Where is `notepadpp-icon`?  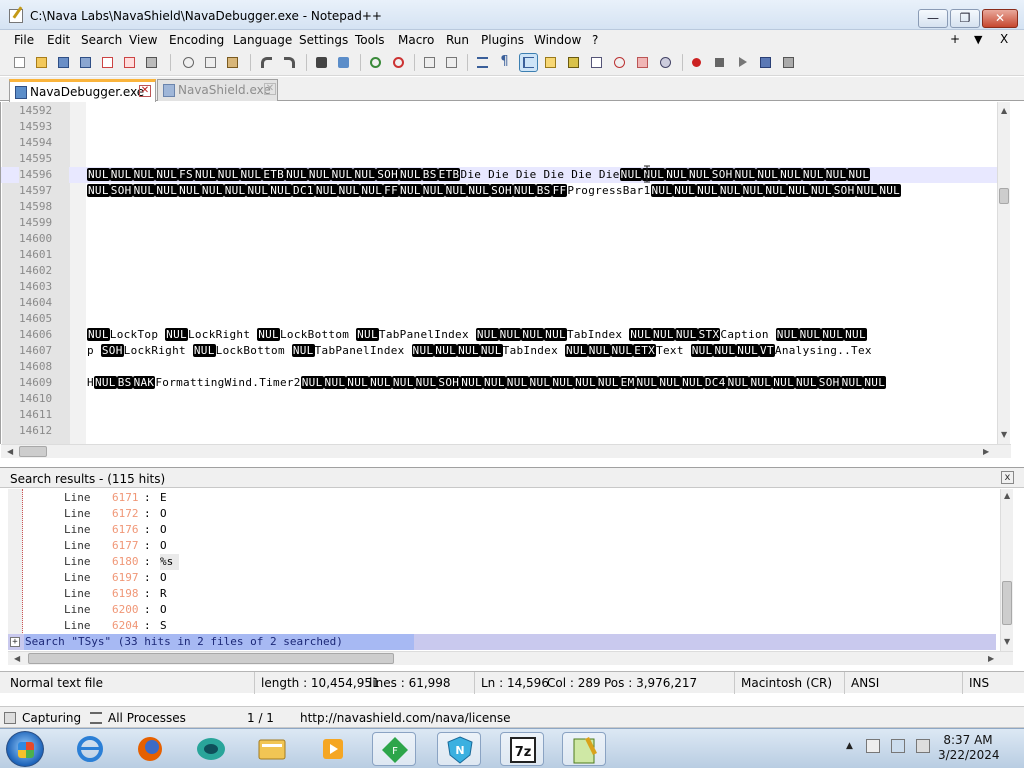
notepadpp-icon is located at coordinates (584, 749).